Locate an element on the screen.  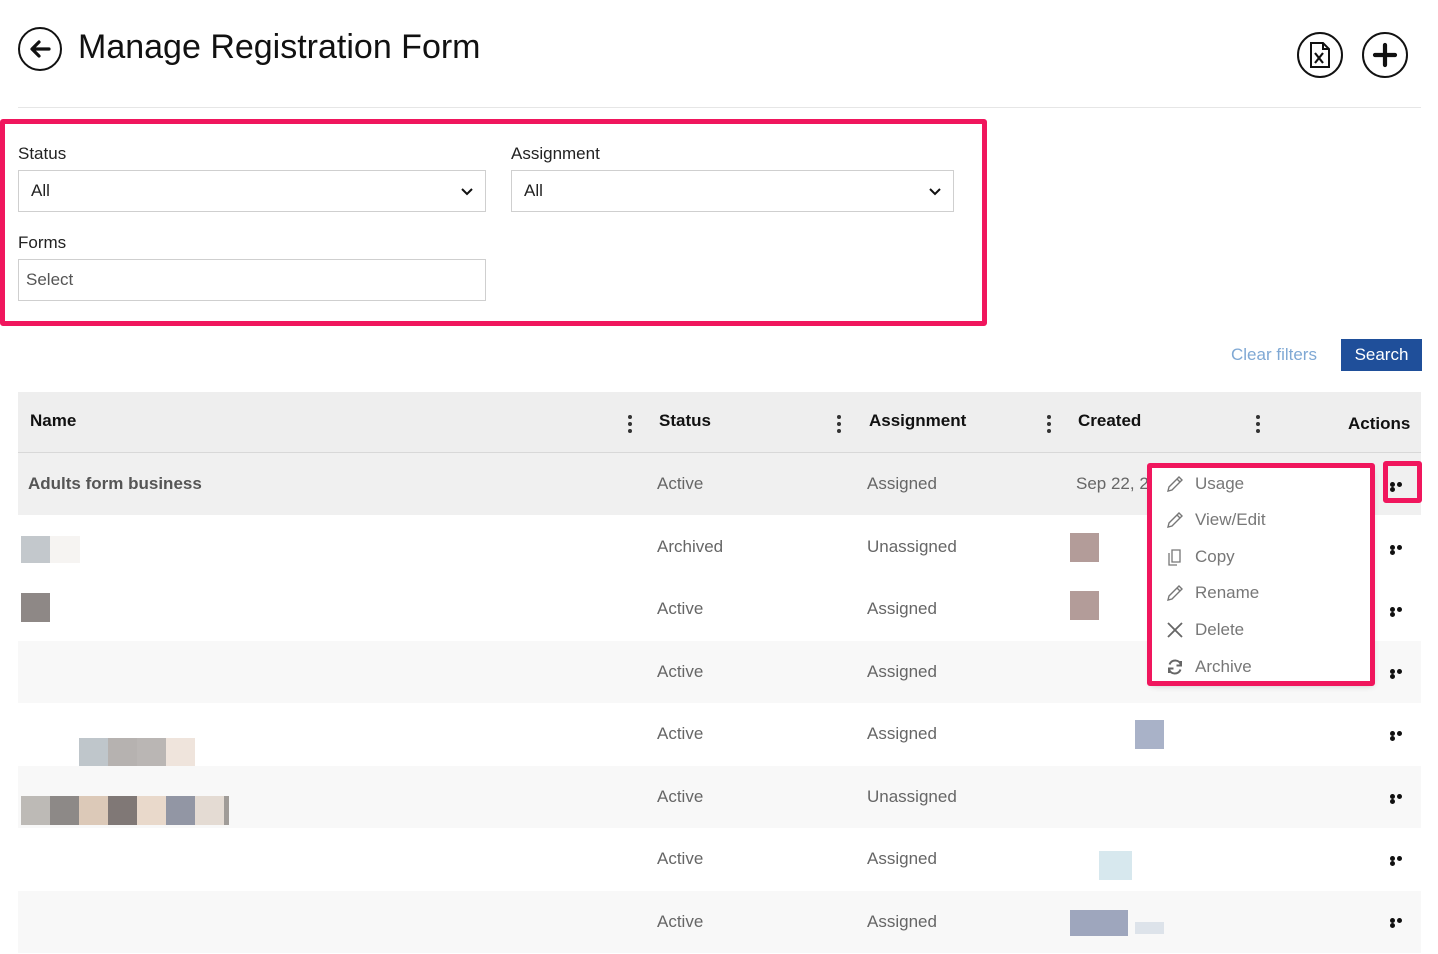
forms-input: Select is located at coordinates (252, 280).